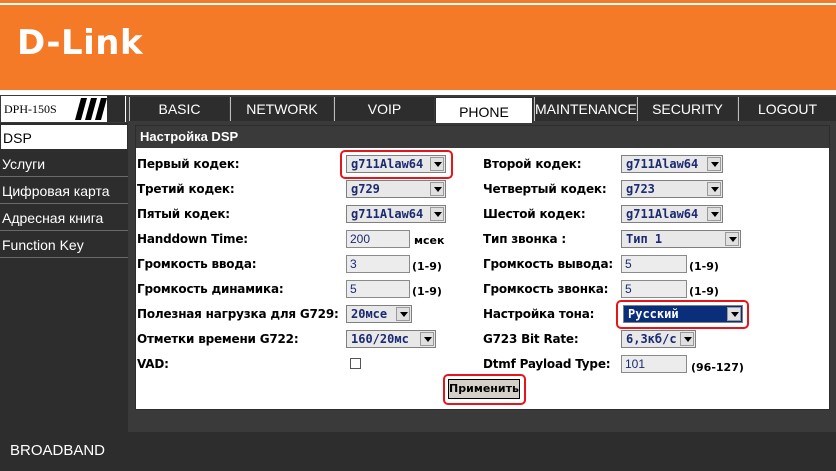 This screenshot has height=471, width=836. I want to click on input-volume-input: 3, so click(378, 264).